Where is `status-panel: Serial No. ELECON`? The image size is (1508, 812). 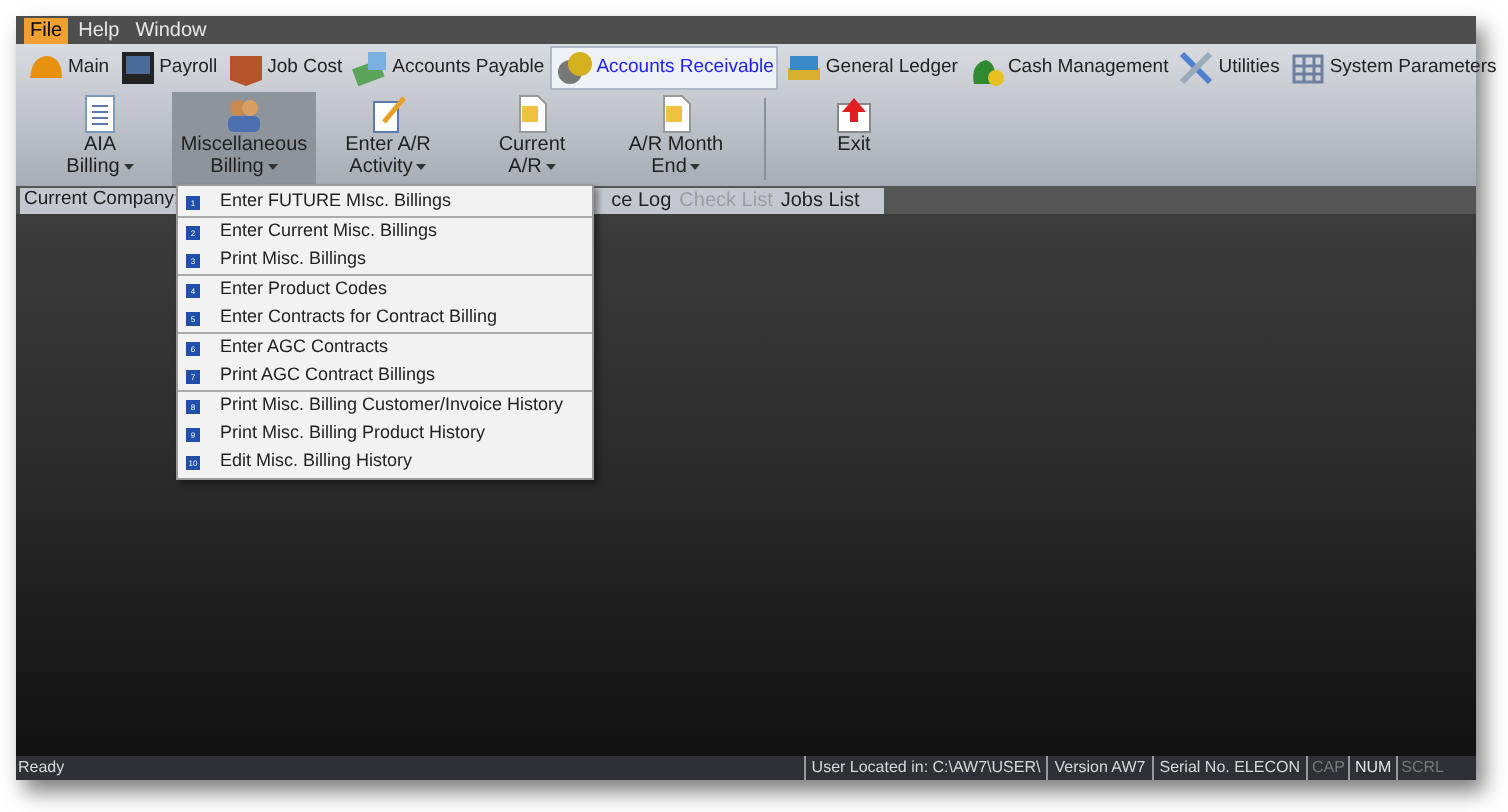
status-panel: Serial No. ELECON is located at coordinates (1228, 768).